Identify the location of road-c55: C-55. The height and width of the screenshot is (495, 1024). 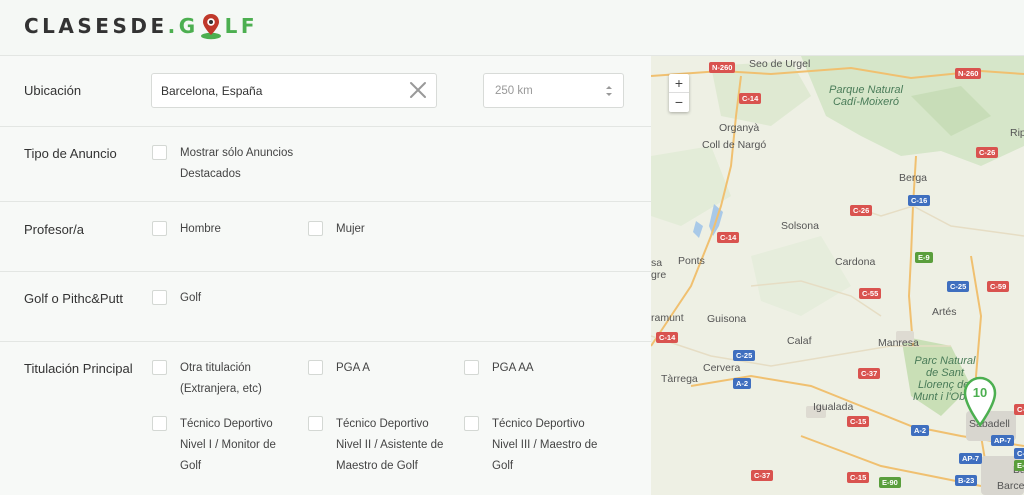
(870, 293).